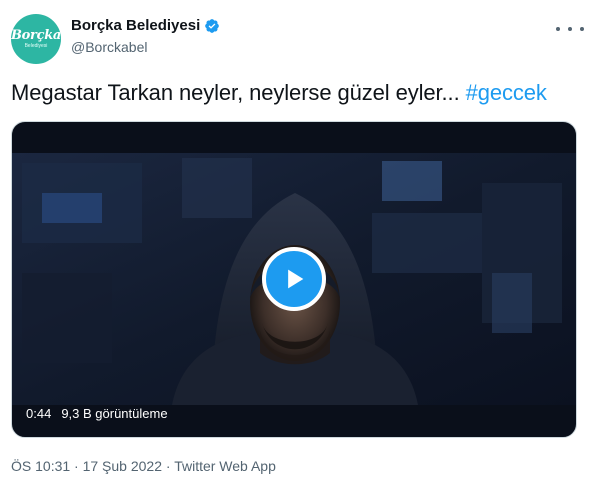  I want to click on author-name-row: Borçka Belediyesi, so click(145, 25).